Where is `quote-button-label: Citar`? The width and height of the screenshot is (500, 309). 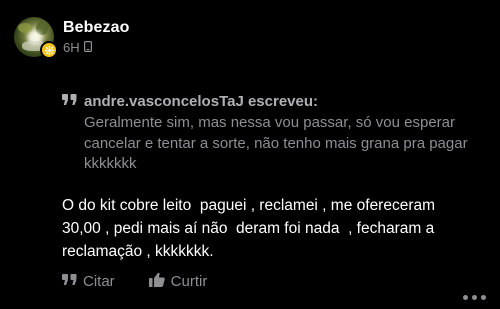
quote-button-label: Citar is located at coordinates (99, 281).